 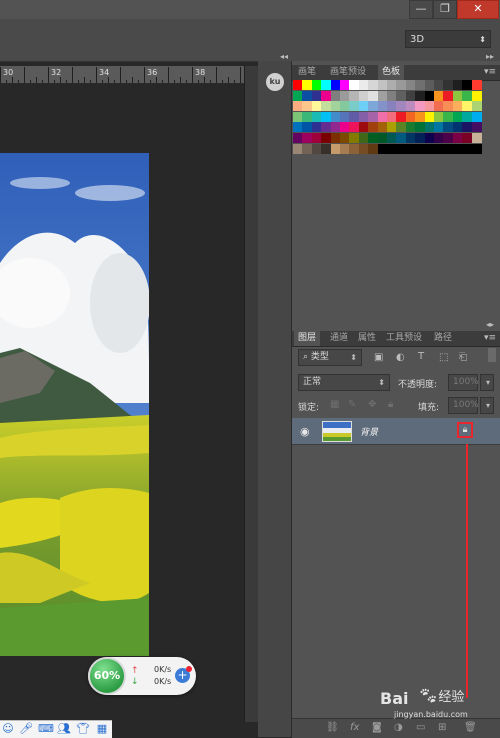 What do you see at coordinates (305, 431) in the screenshot?
I see `eye-icon: ◉` at bounding box center [305, 431].